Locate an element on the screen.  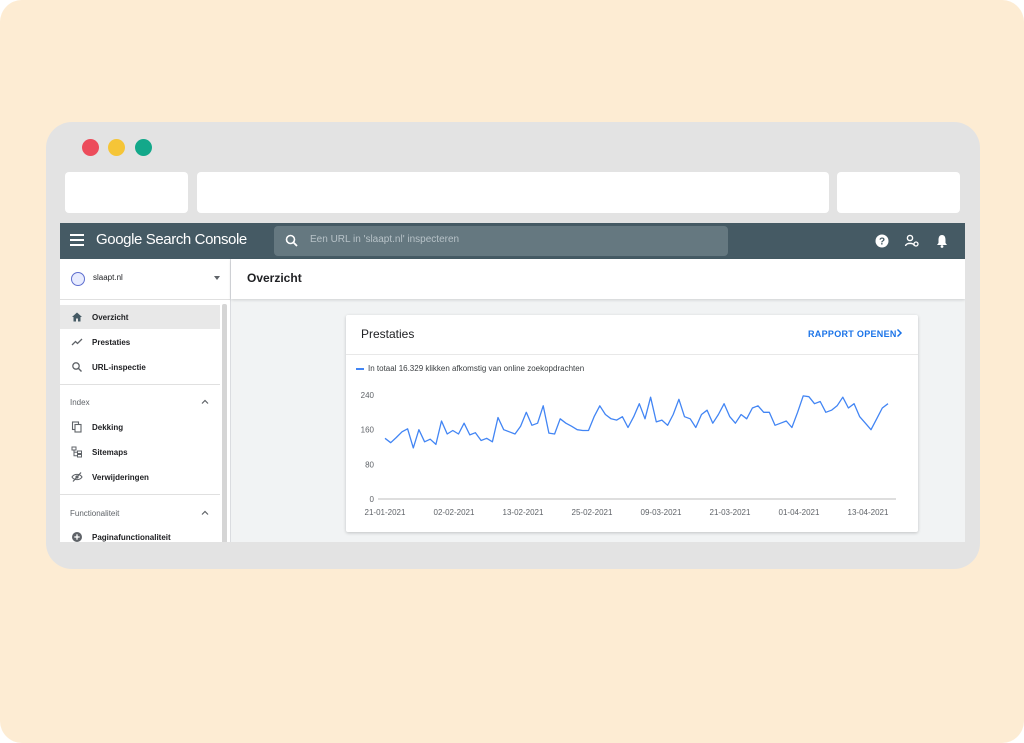
sidebar-item-label: Sitemaps is located at coordinates (110, 452).